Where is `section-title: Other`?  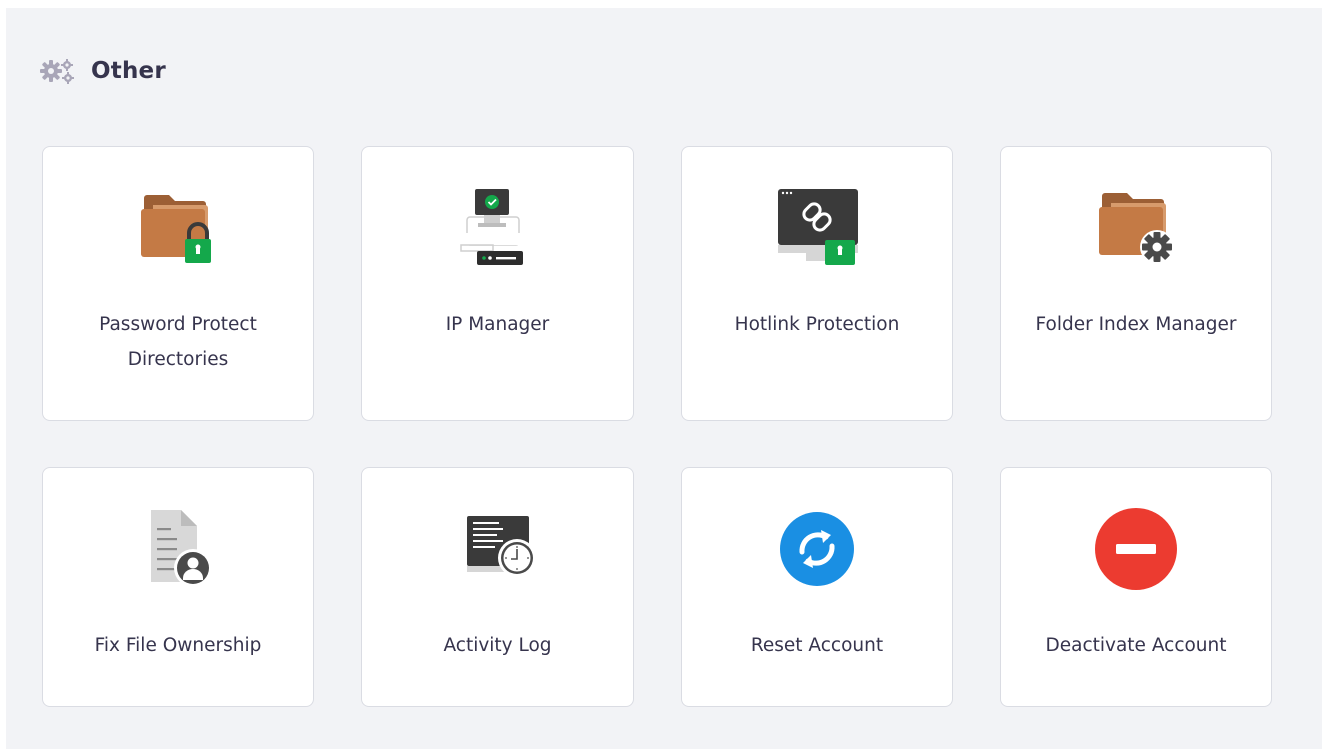
section-title: Other is located at coordinates (128, 71).